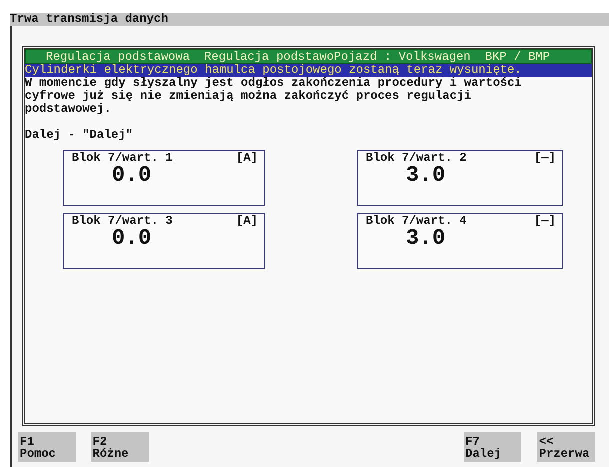  I want to click on block-label: Blok 7/wart. 2, so click(416, 158).